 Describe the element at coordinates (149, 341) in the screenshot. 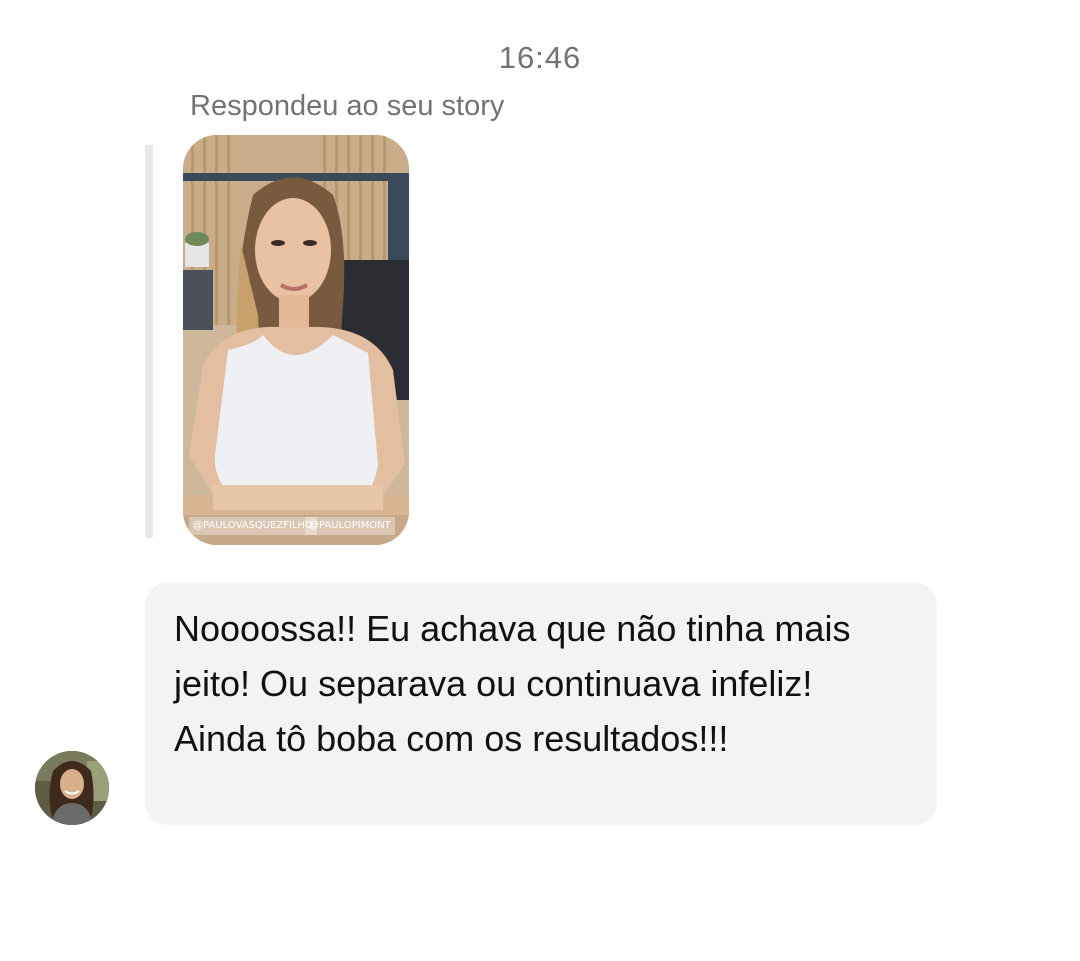

I see `reply-indicator-bar` at that location.